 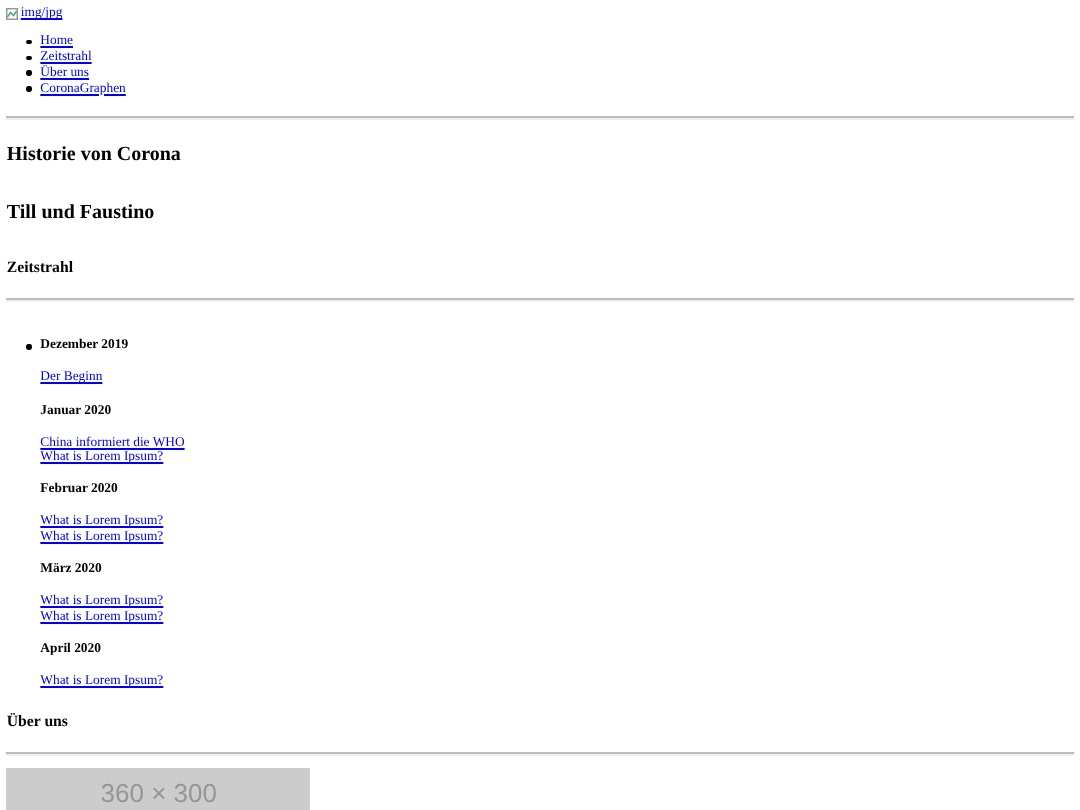 What do you see at coordinates (94, 155) in the screenshot?
I see `page-heading: Historie von Corona` at bounding box center [94, 155].